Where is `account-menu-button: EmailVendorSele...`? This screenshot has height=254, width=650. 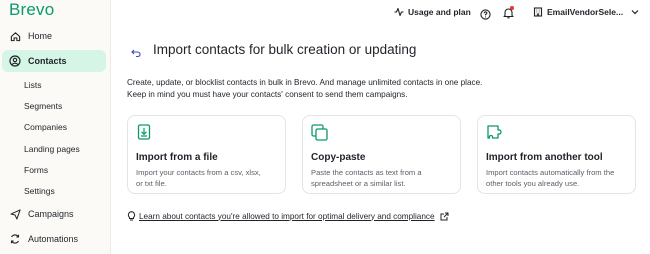
account-menu-button: EmailVendorSele... is located at coordinates (588, 12).